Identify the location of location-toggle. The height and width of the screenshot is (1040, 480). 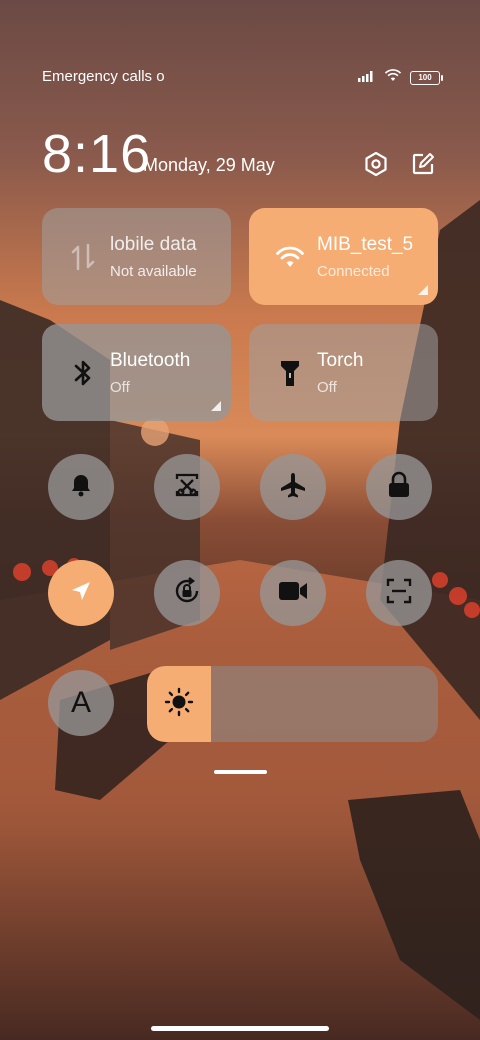
(81, 593).